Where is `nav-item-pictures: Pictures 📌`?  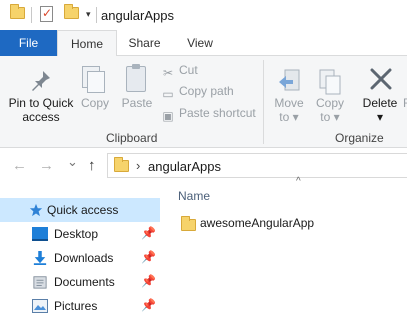 nav-item-pictures: Pictures 📌 is located at coordinates (80, 306).